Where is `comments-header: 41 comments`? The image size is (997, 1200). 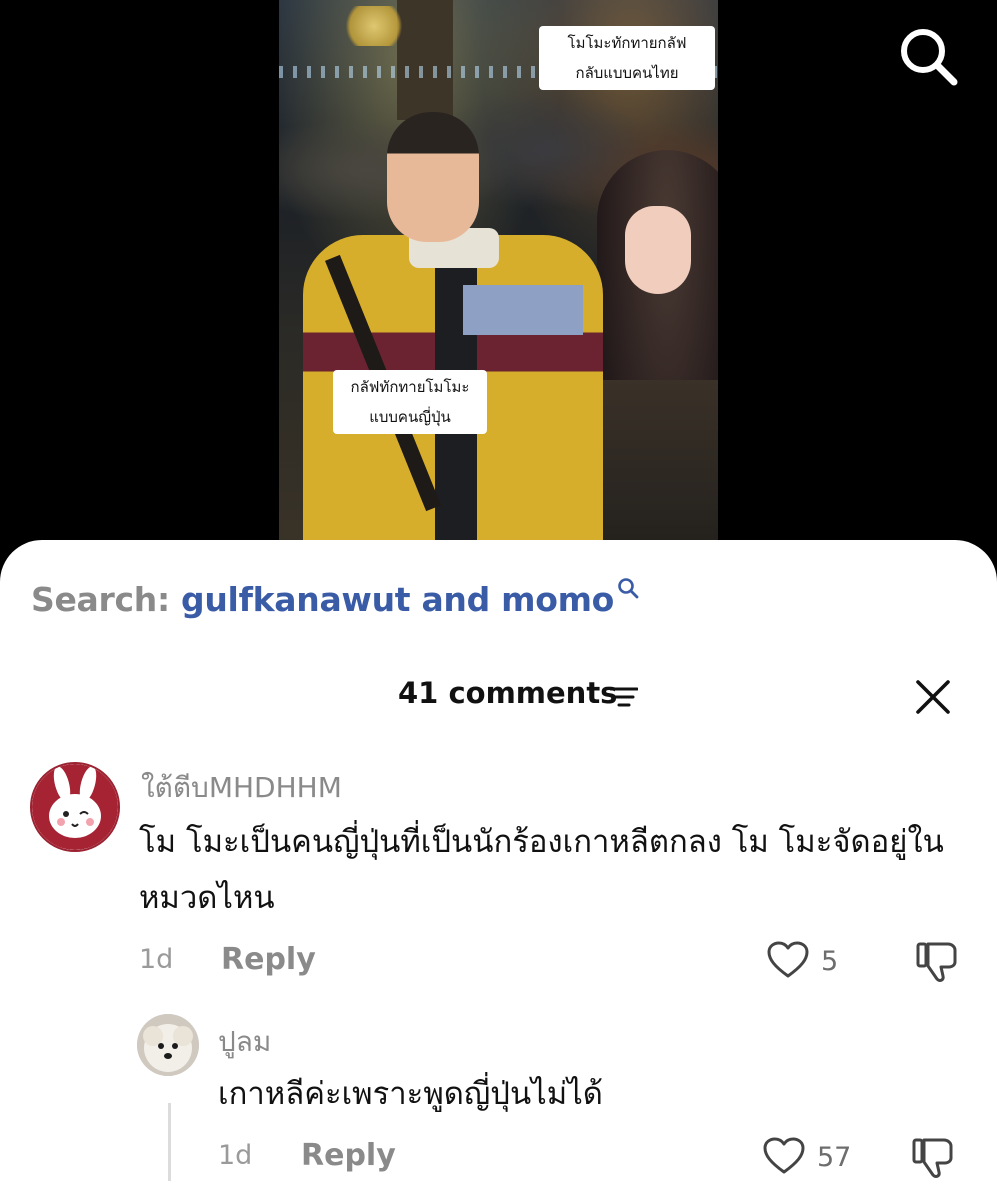 comments-header: 41 comments is located at coordinates (498, 696).